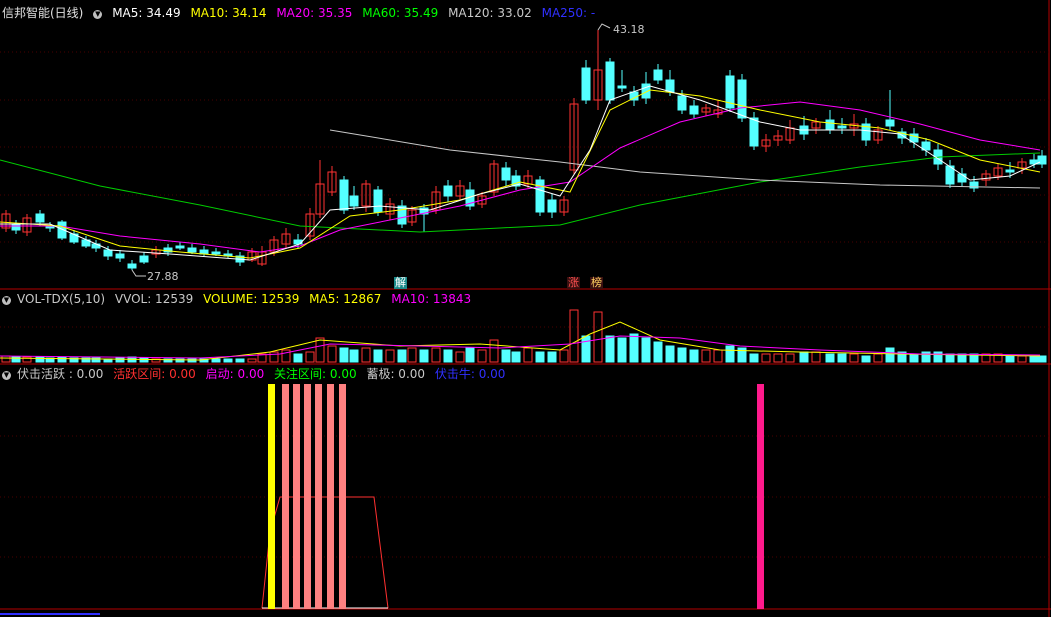  I want to click on vol-ma5-label: MA5: 12867, so click(345, 299).